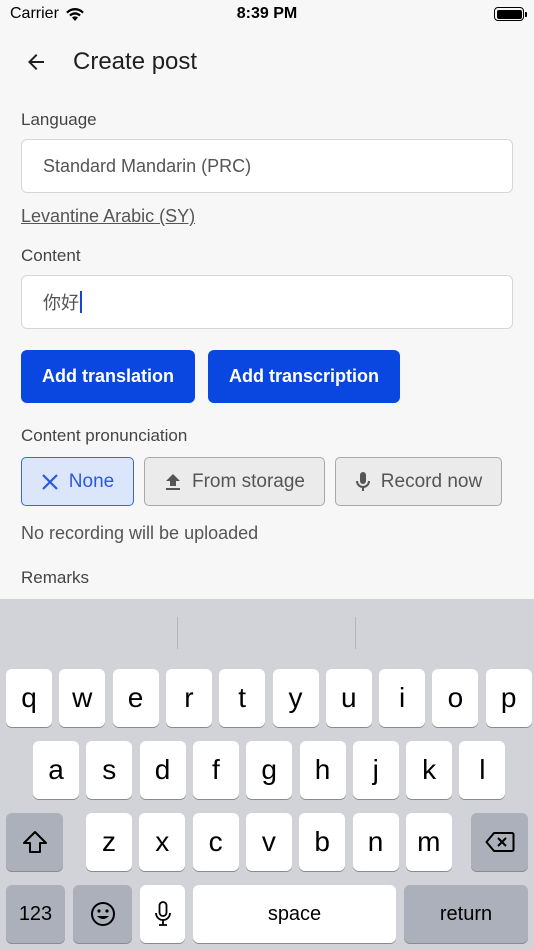 The width and height of the screenshot is (534, 950). Describe the element at coordinates (402, 698) in the screenshot. I see `key-i: i` at that location.